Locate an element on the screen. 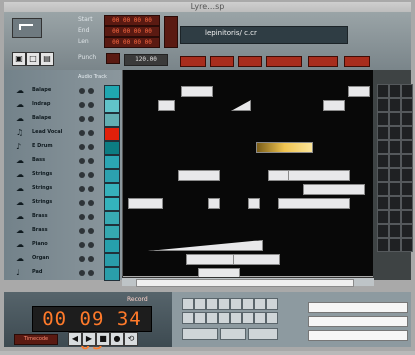 Image resolution: width=415 pixels, height=355 pixels. track-row: ☁ Indrap is located at coordinates (63, 105).